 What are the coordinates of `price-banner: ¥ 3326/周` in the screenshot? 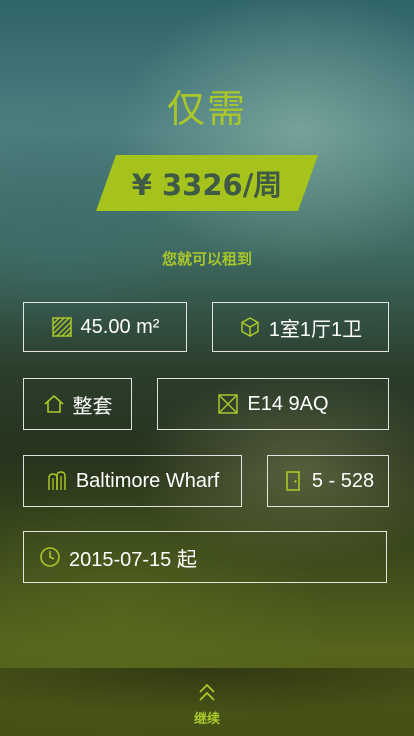 It's located at (207, 183).